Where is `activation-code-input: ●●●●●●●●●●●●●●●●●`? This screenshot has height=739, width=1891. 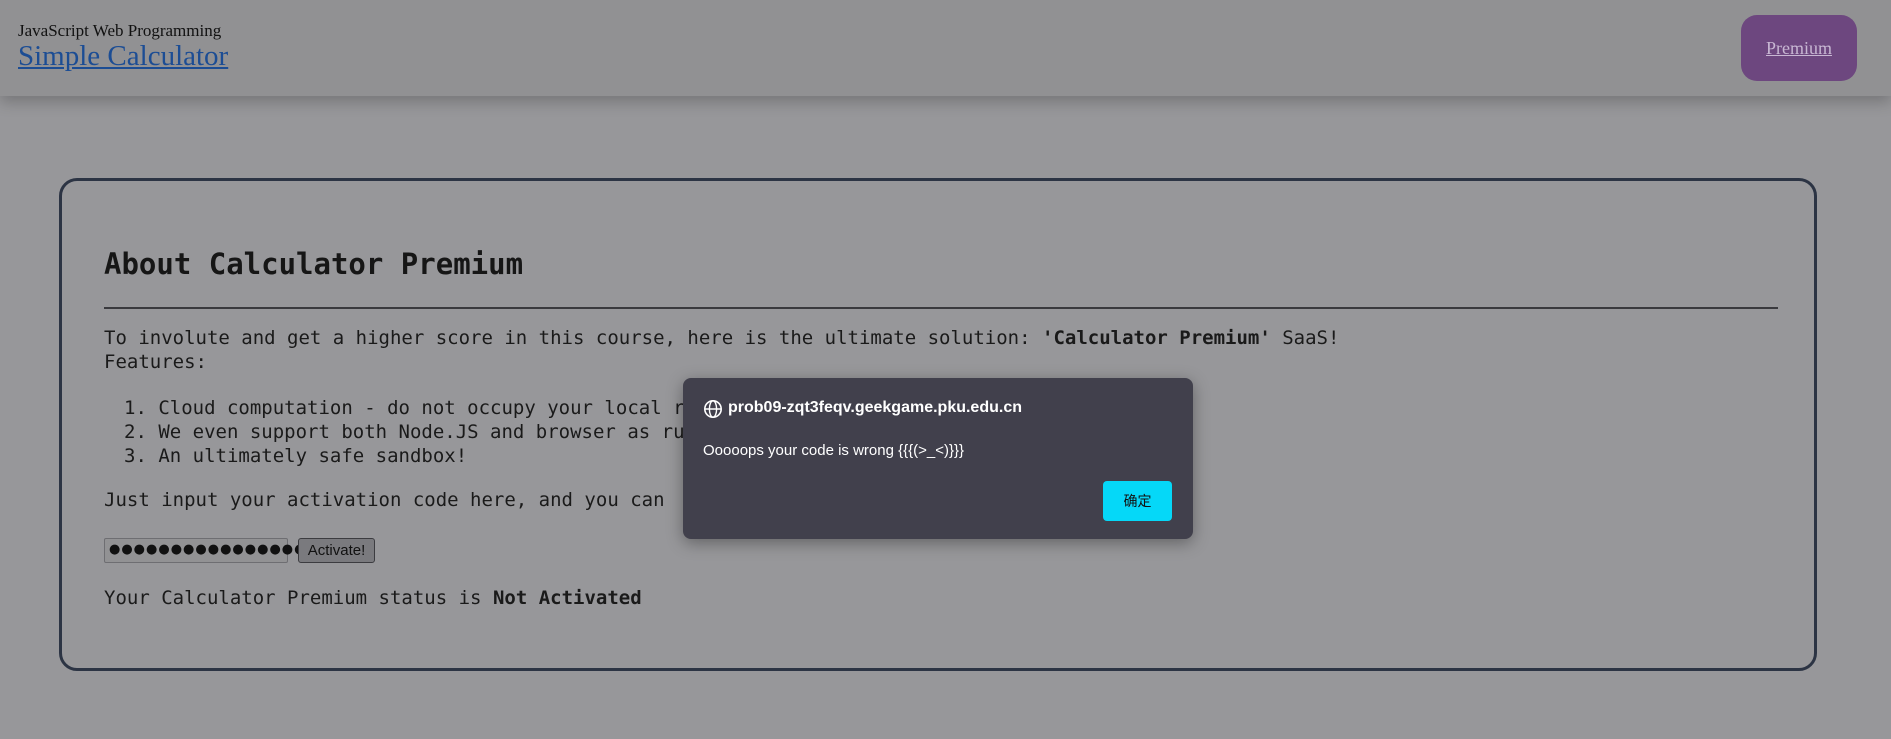 activation-code-input: ●●●●●●●●●●●●●●●●● is located at coordinates (211, 550).